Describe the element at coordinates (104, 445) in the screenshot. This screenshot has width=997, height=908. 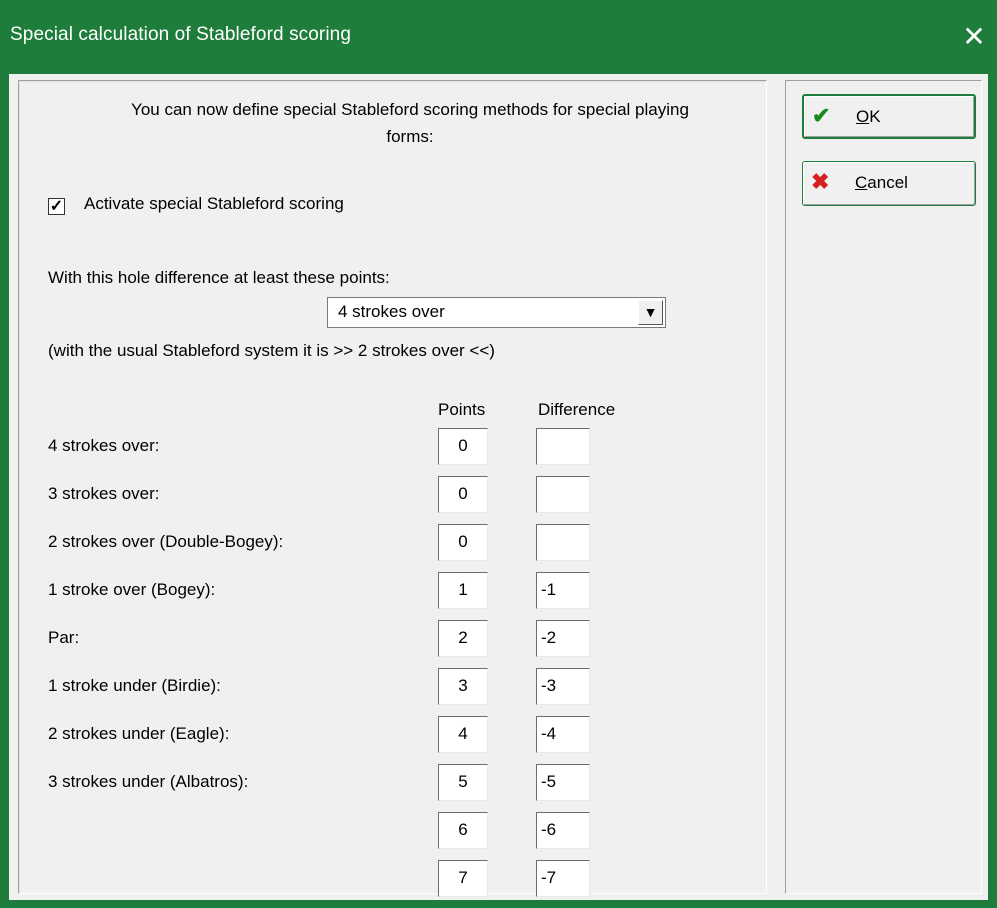
I see `row-label: 4 strokes over:` at that location.